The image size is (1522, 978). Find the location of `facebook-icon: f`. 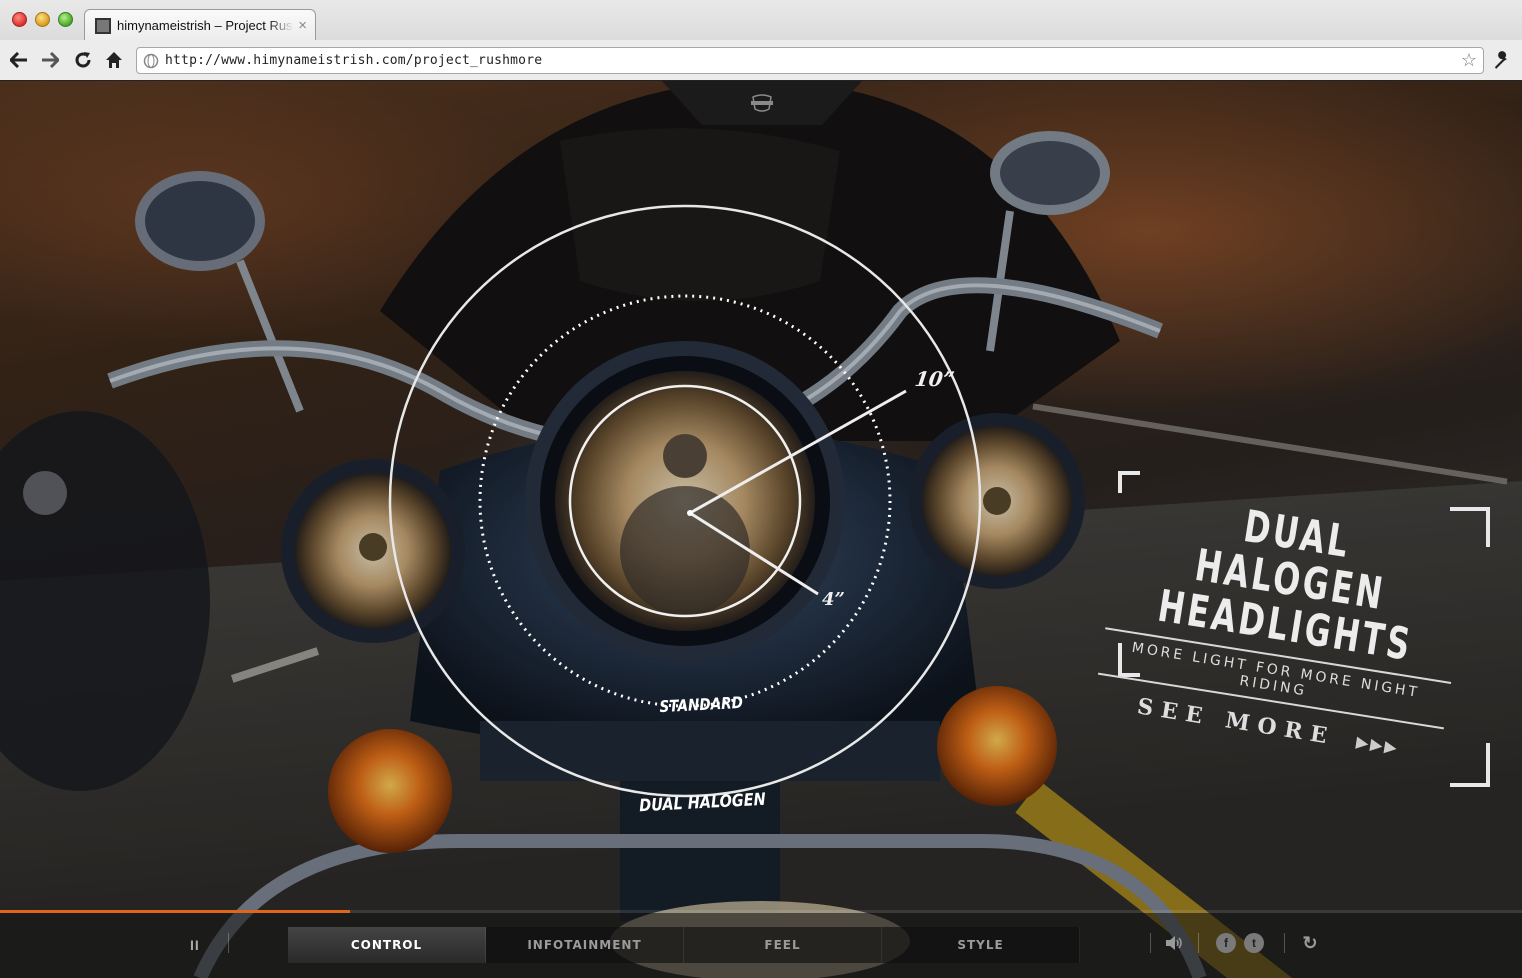

facebook-icon: f is located at coordinates (1226, 943).